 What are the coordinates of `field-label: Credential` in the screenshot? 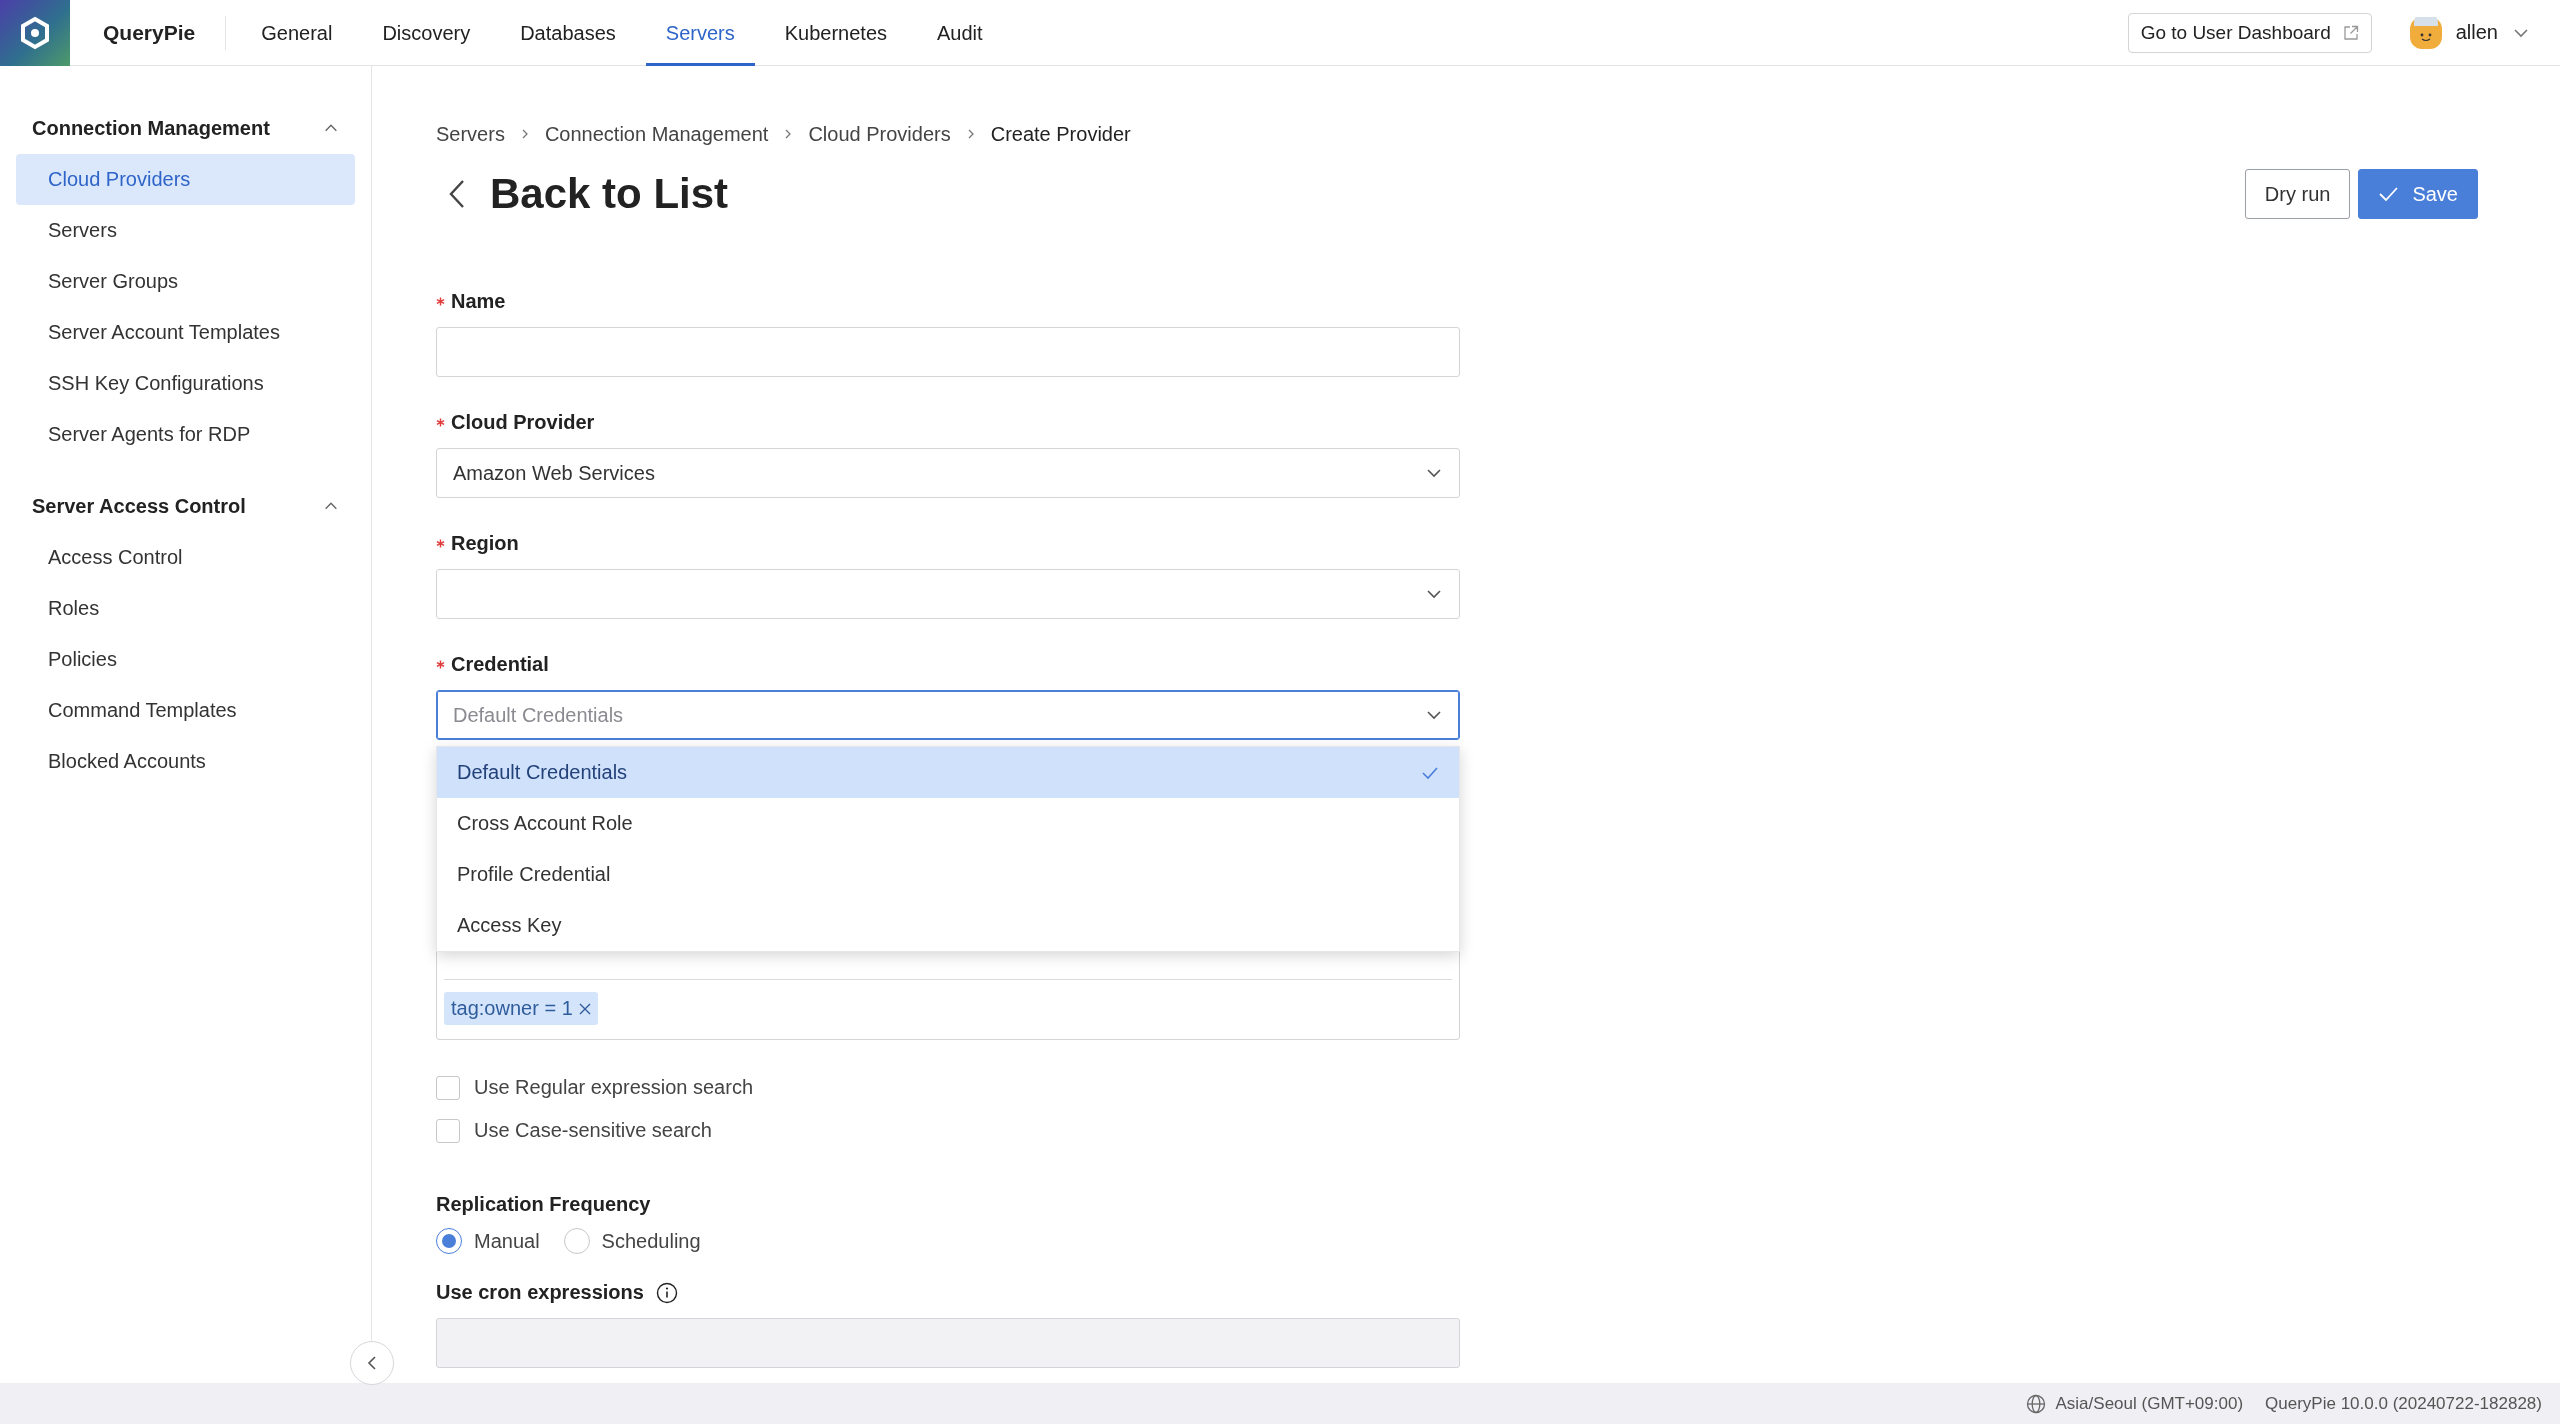 It's located at (948, 664).